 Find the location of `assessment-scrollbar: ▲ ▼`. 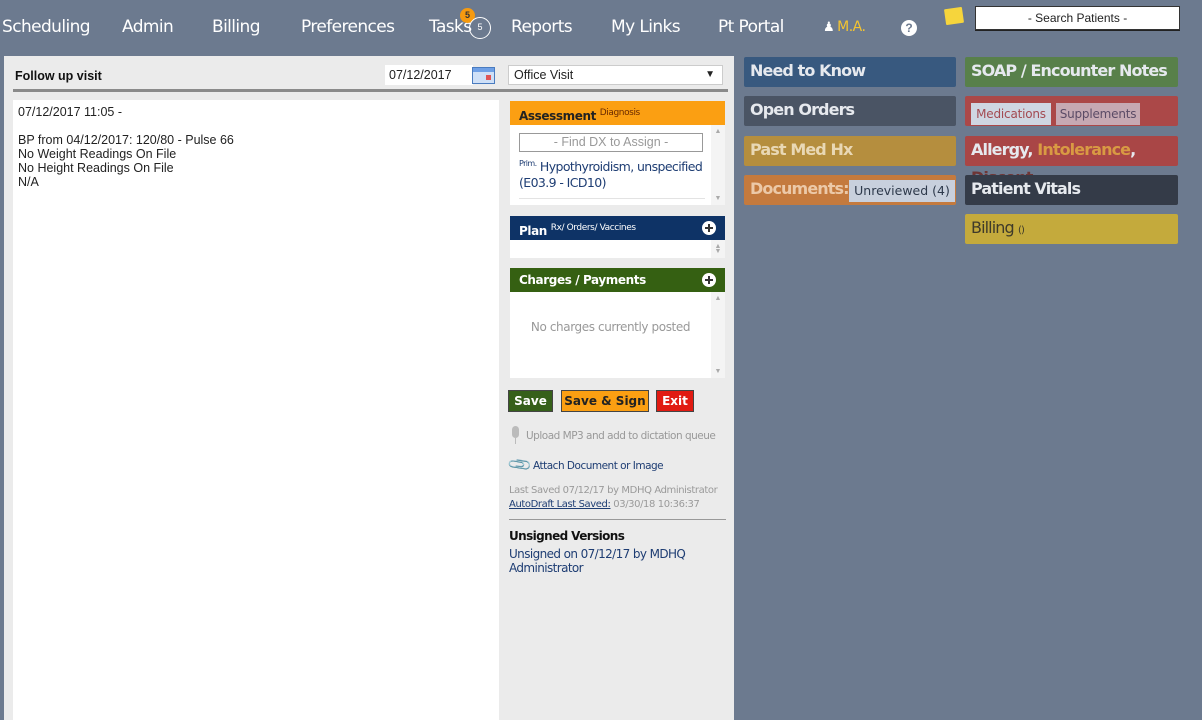

assessment-scrollbar: ▲ ▼ is located at coordinates (718, 165).